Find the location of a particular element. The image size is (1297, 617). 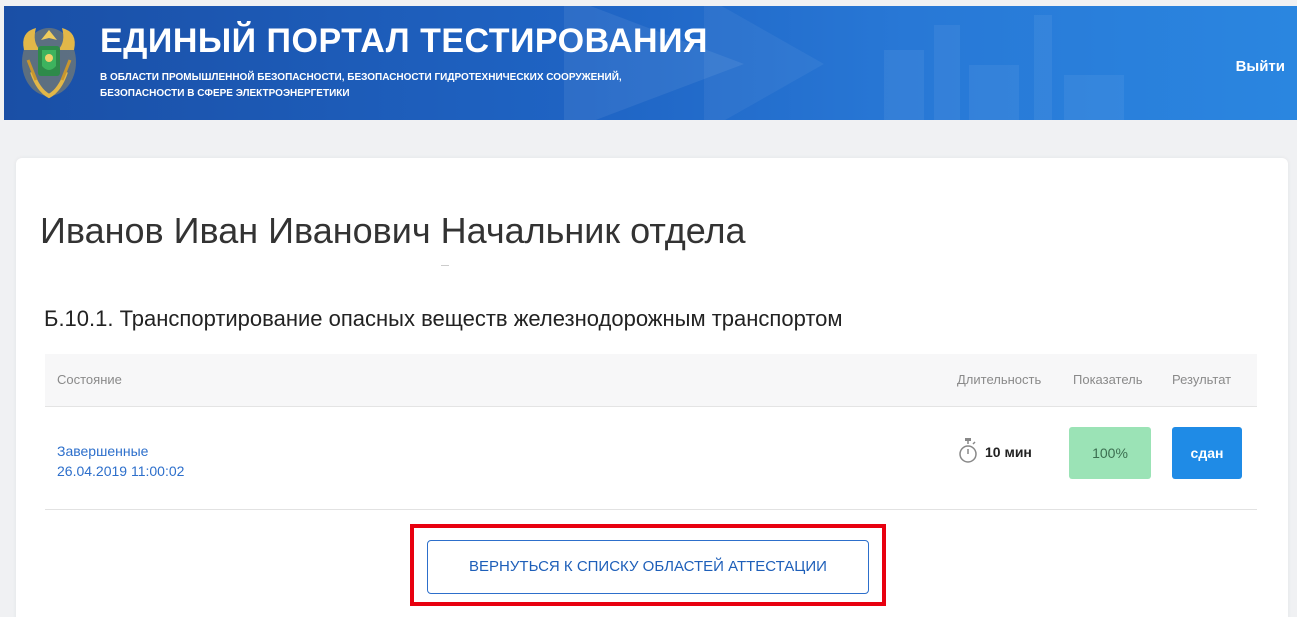

column-header-status: Состояние is located at coordinates (89, 379).